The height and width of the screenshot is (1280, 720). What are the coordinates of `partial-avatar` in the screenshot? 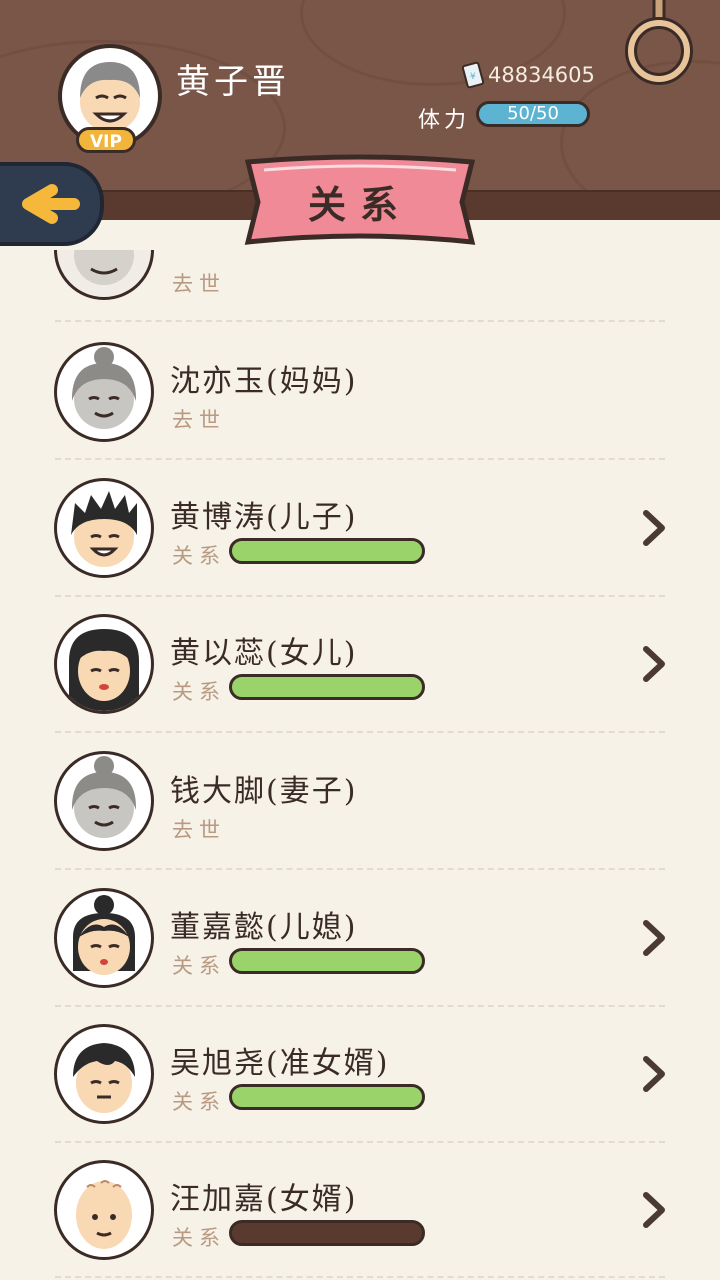 It's located at (104, 275).